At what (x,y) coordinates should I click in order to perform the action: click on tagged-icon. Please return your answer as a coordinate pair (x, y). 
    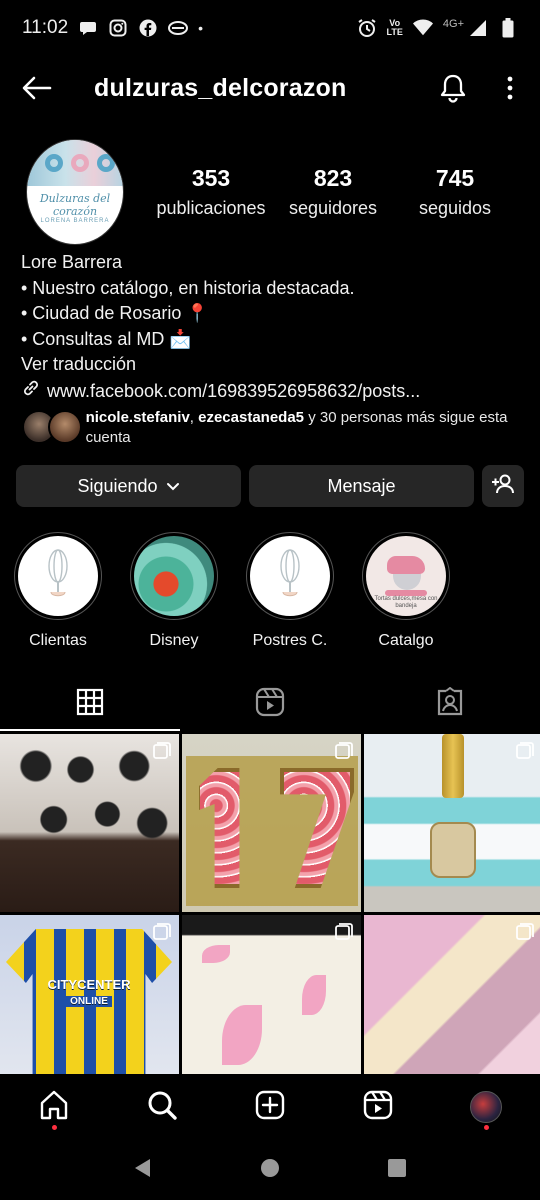
    Looking at the image, I should click on (450, 704).